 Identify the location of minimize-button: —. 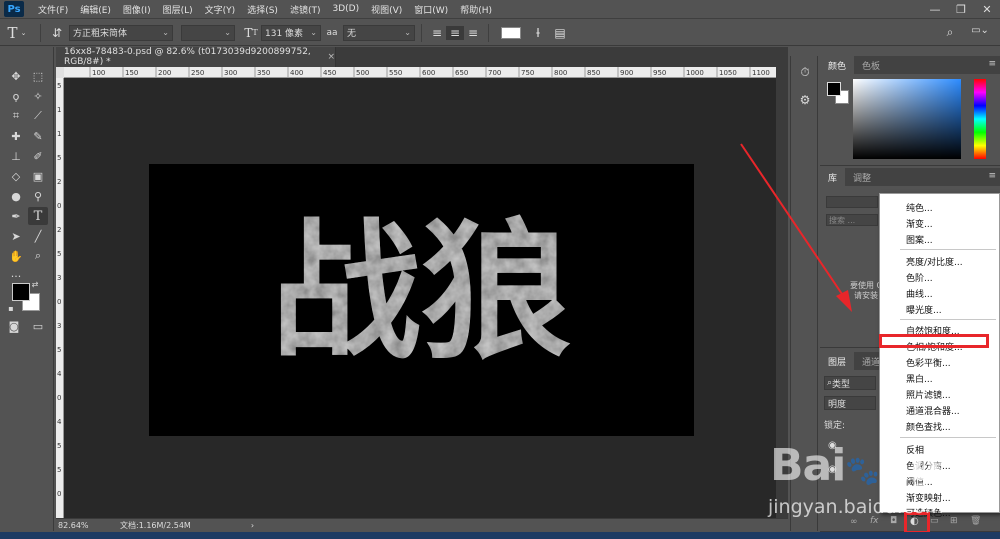
(935, 9).